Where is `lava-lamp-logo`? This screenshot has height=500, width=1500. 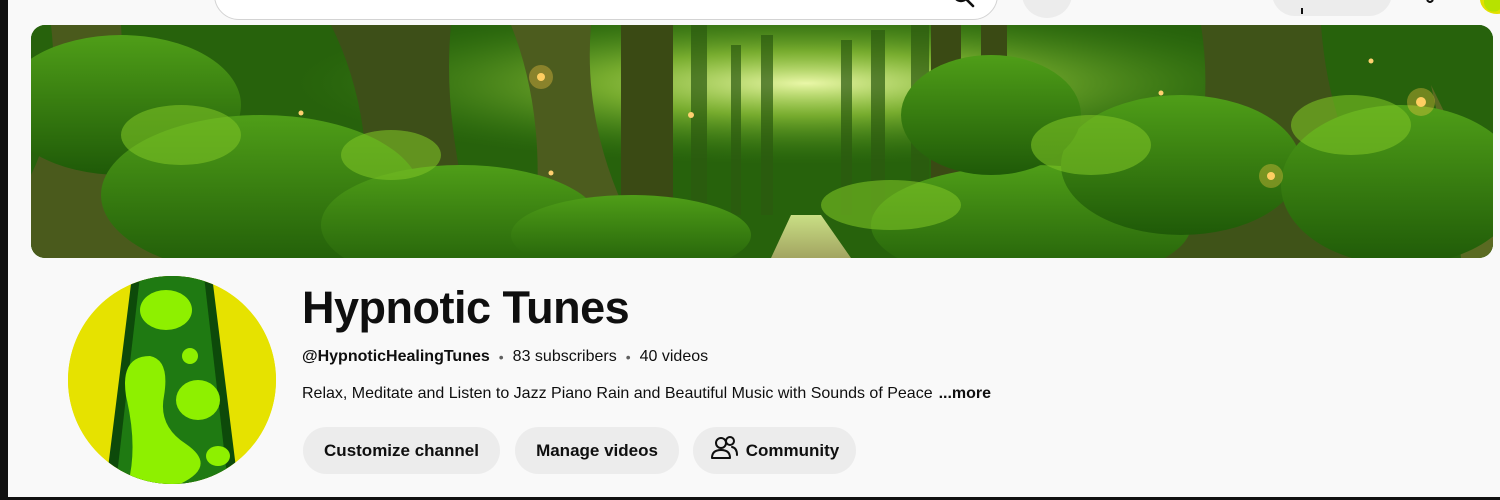
lava-lamp-logo is located at coordinates (172, 380).